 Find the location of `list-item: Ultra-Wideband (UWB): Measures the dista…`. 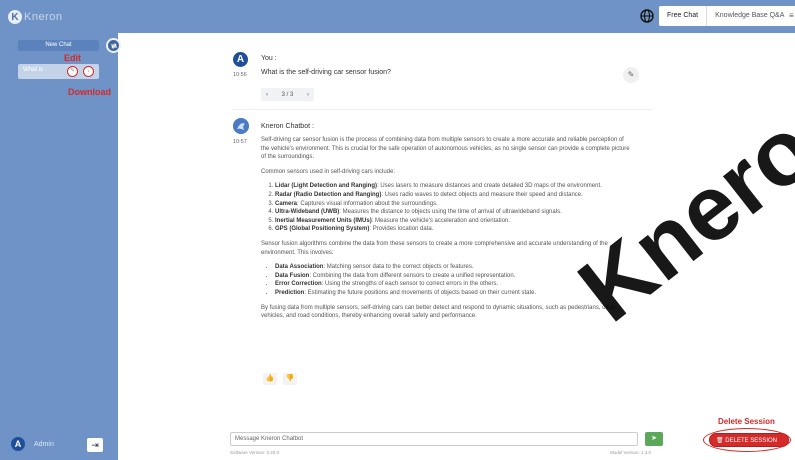

list-item: Ultra-Wideband (UWB): Measures the dista… is located at coordinates (453, 212).